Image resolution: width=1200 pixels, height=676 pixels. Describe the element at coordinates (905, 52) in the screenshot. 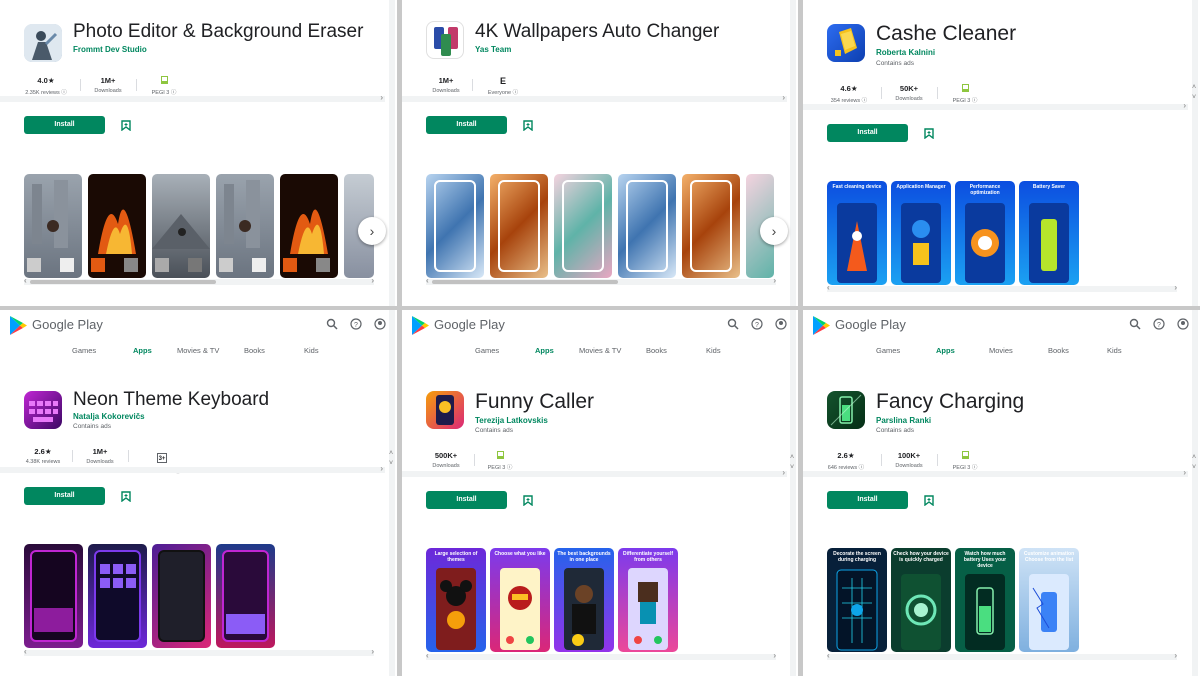

I see `developer-link: Roberta Kalnini` at that location.